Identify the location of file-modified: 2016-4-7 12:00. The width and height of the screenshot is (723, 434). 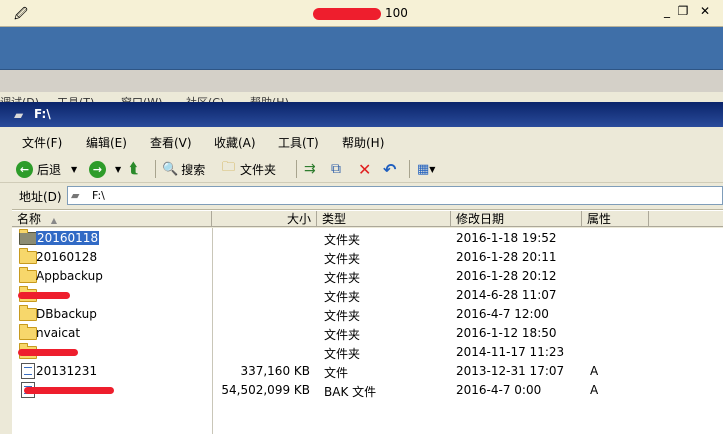
(502, 314).